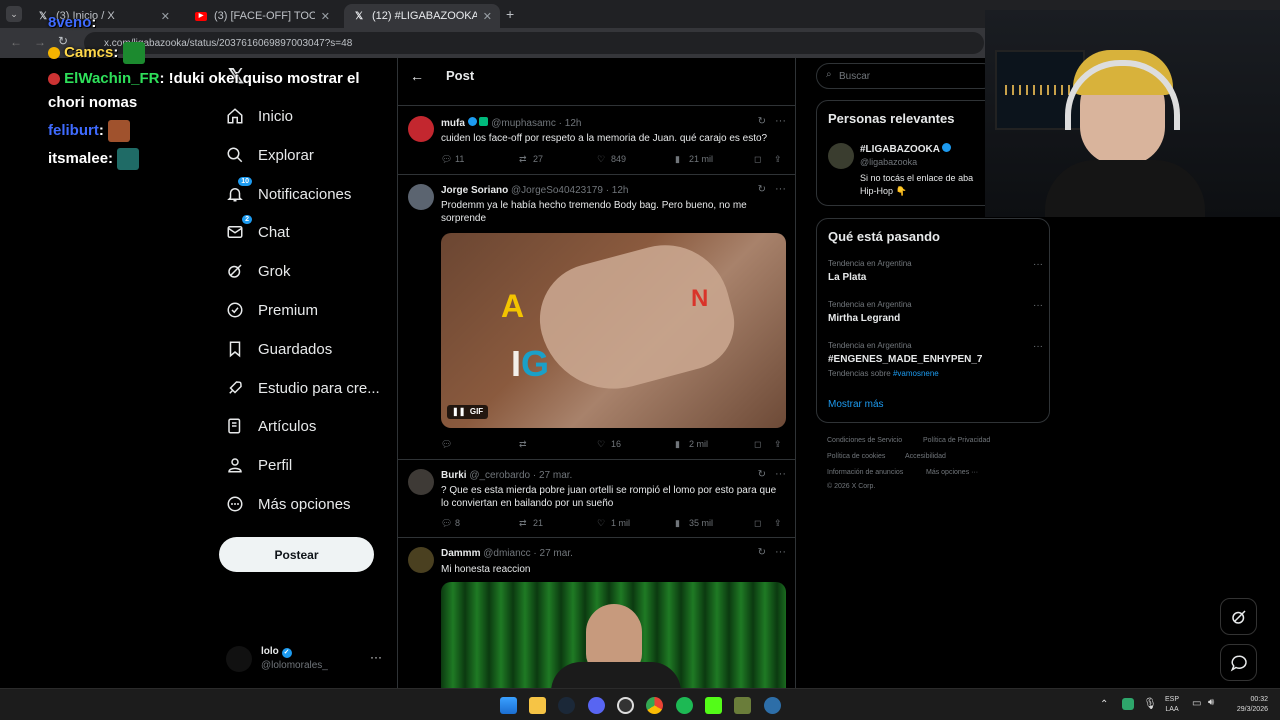 The width and height of the screenshot is (1280, 720). I want to click on nav-notificaciones: 10 Notificaciones, so click(288, 192).